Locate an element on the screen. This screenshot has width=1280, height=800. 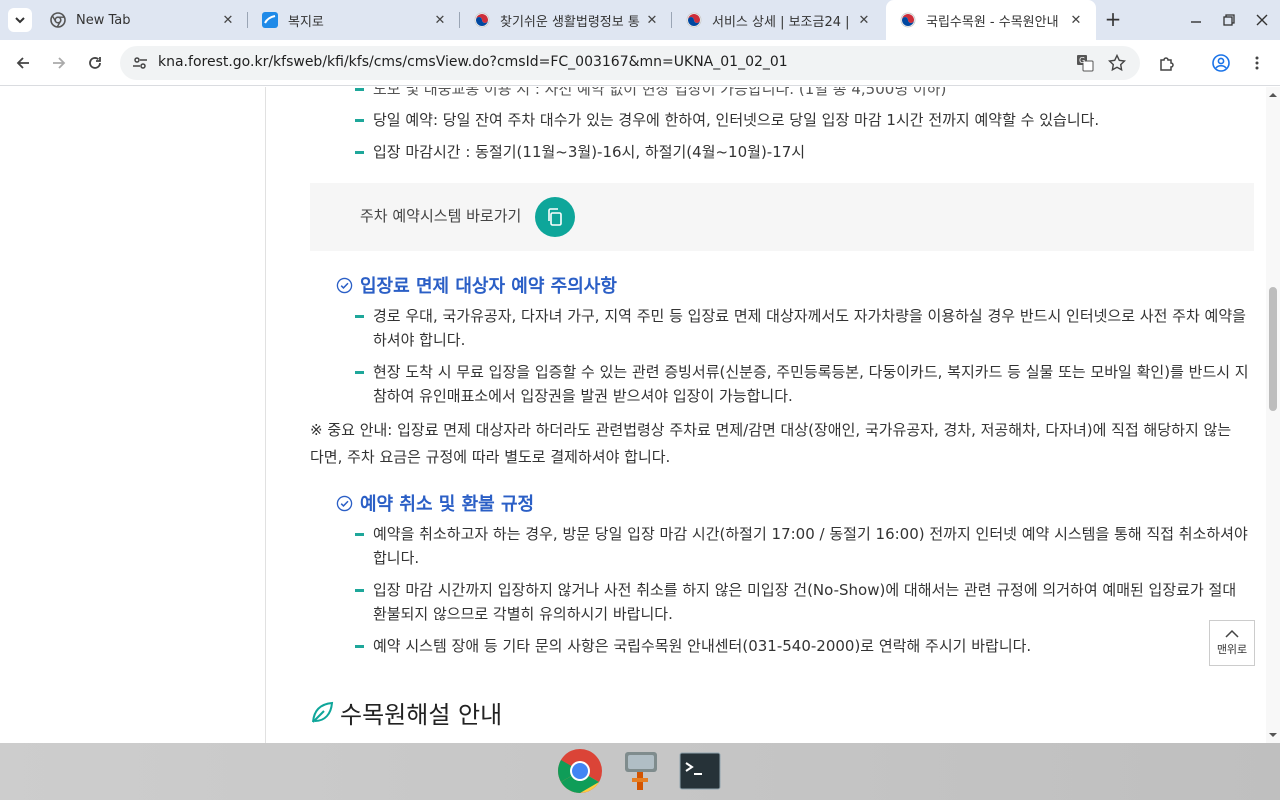
settings-tool-icon is located at coordinates (641, 771).